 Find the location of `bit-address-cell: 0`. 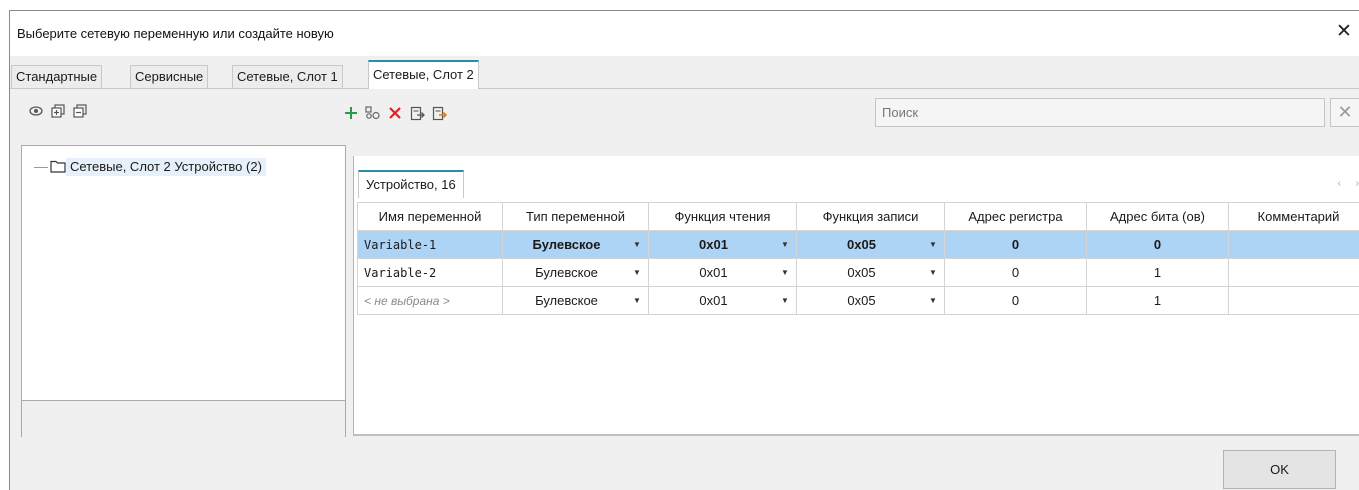

bit-address-cell: 0 is located at coordinates (1157, 244).